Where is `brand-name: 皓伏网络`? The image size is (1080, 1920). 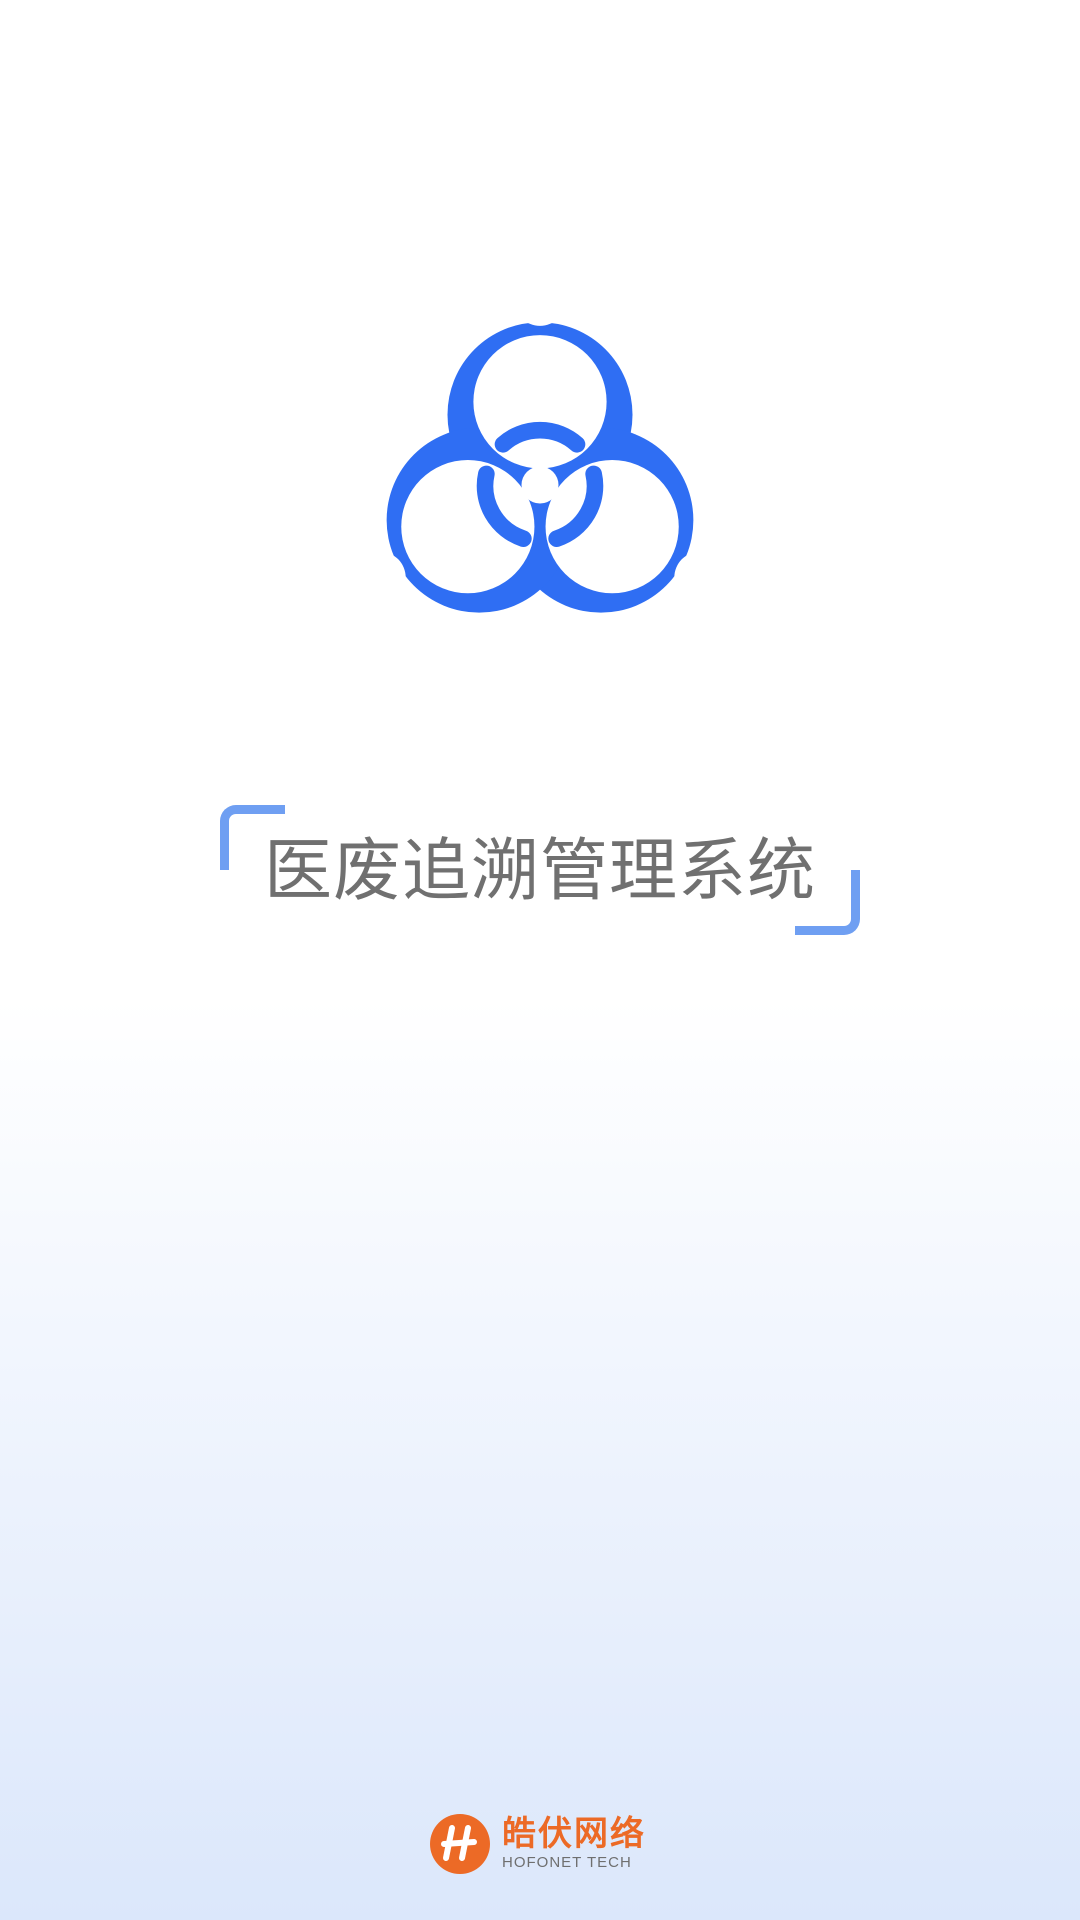
brand-name: 皓伏网络 is located at coordinates (574, 1834).